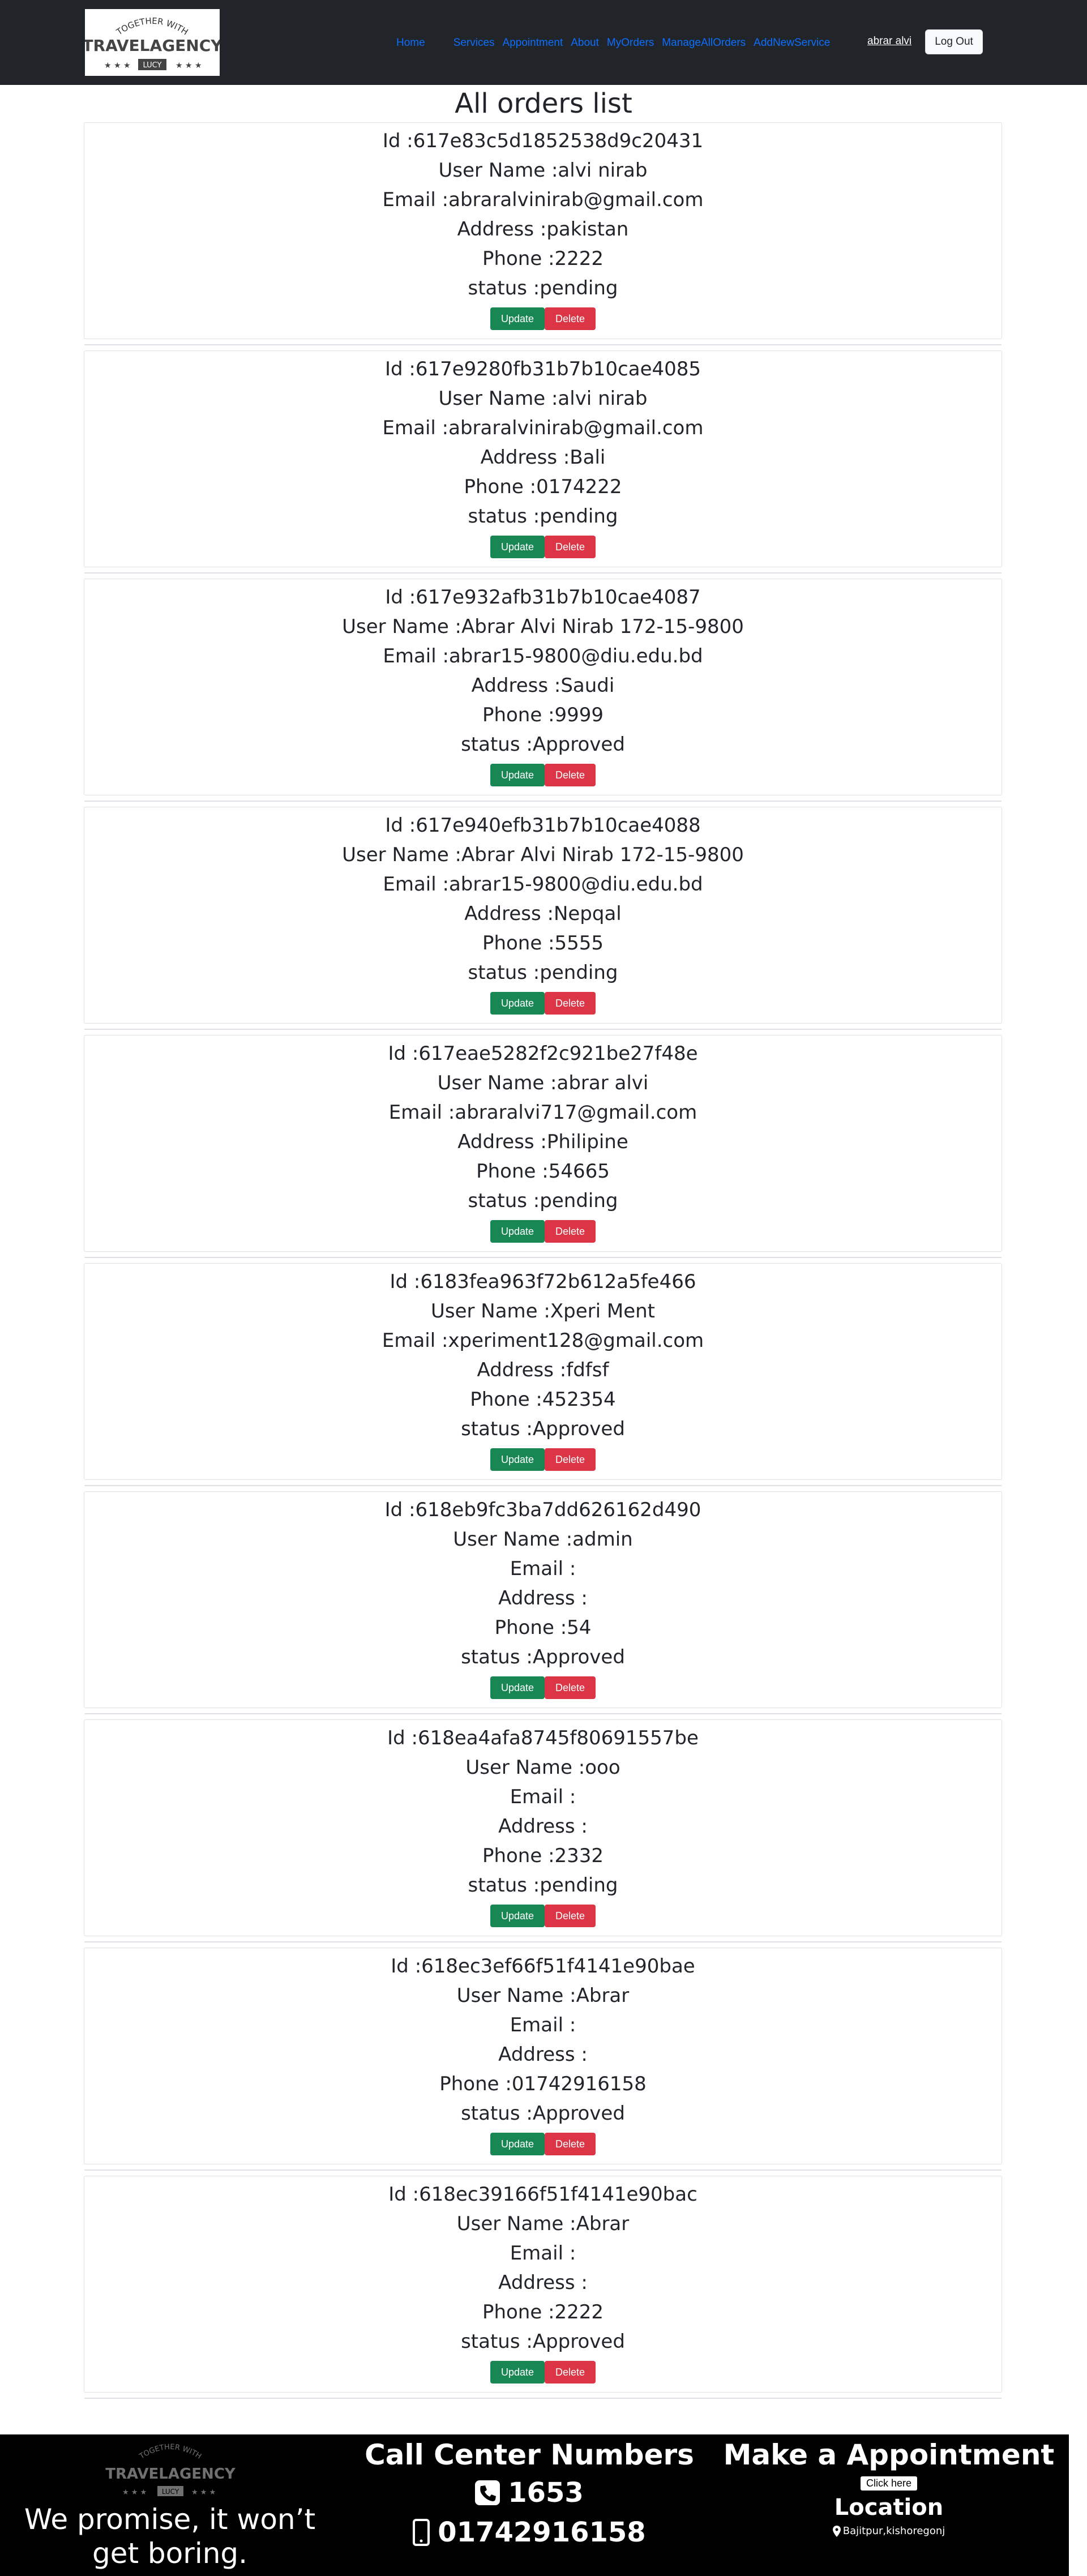 The height and width of the screenshot is (2576, 1087). What do you see at coordinates (576, 428) in the screenshot?
I see `order-email-value: abraralvinirab@gmail.com` at bounding box center [576, 428].